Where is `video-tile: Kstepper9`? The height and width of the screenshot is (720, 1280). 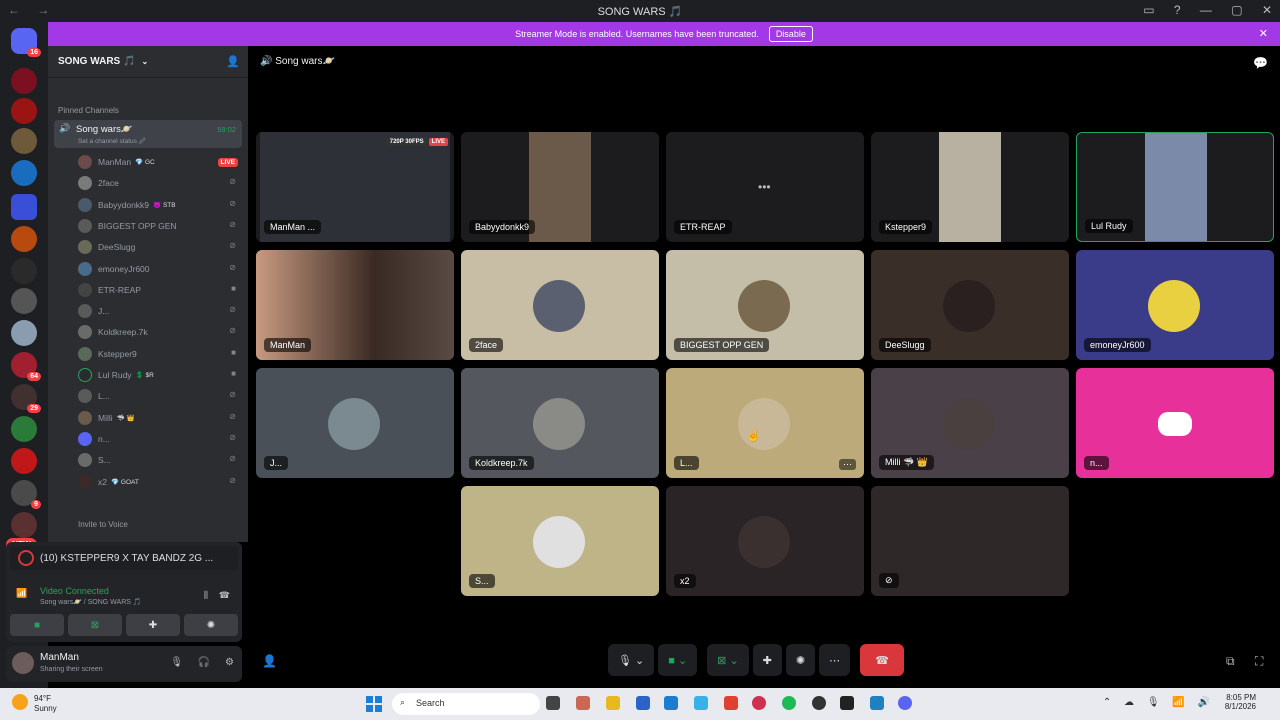
video-tile: Kstepper9 is located at coordinates (970, 187).